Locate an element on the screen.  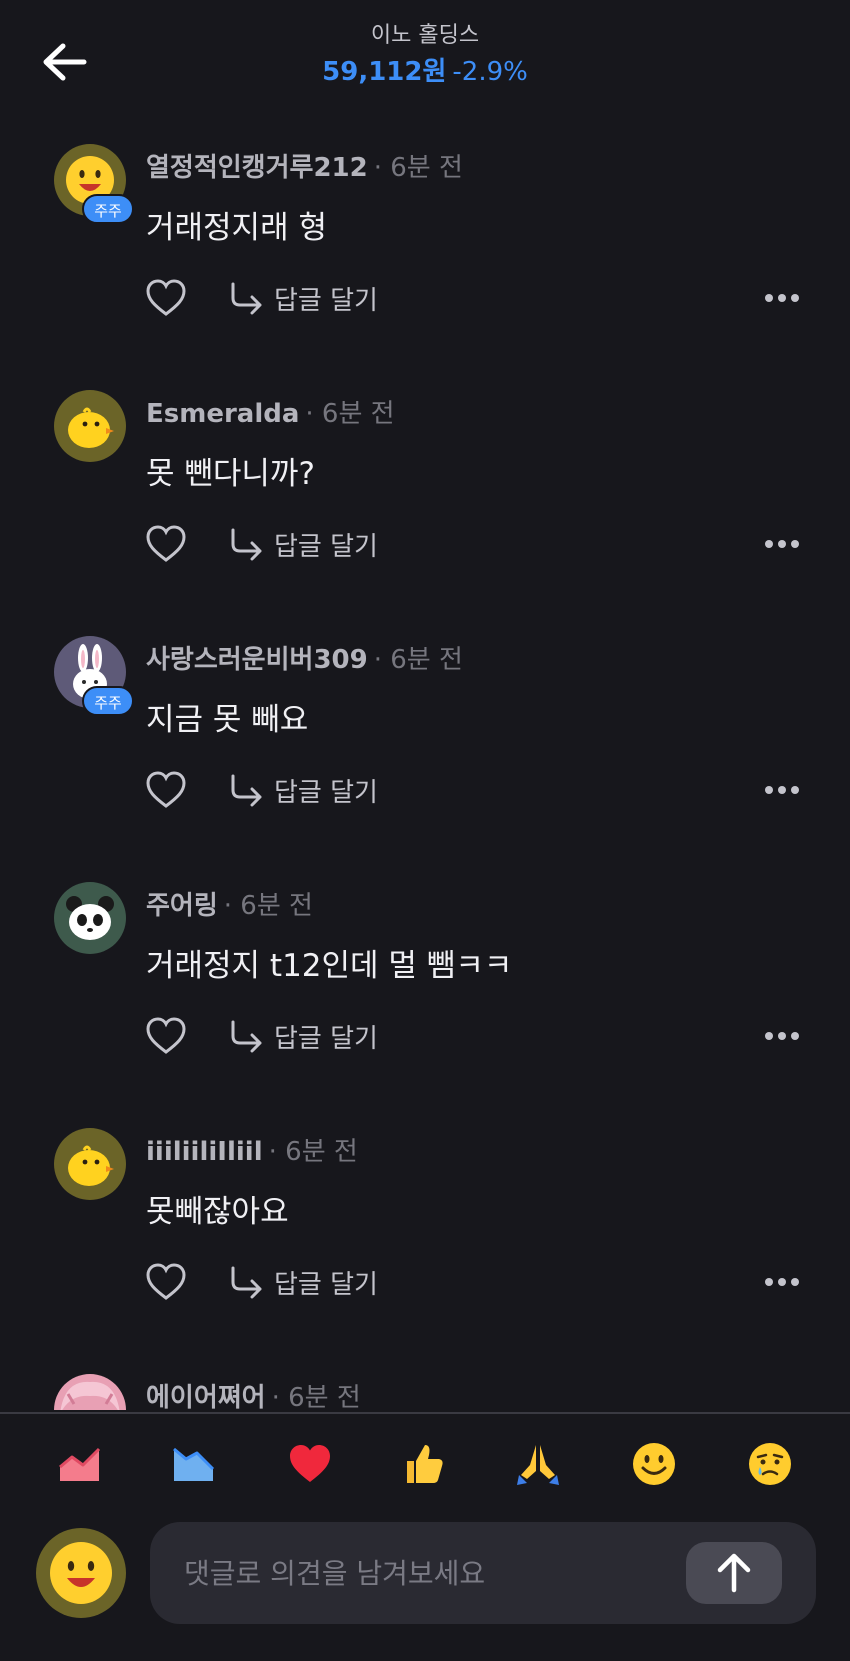
sad-icon is located at coordinates (770, 1464).